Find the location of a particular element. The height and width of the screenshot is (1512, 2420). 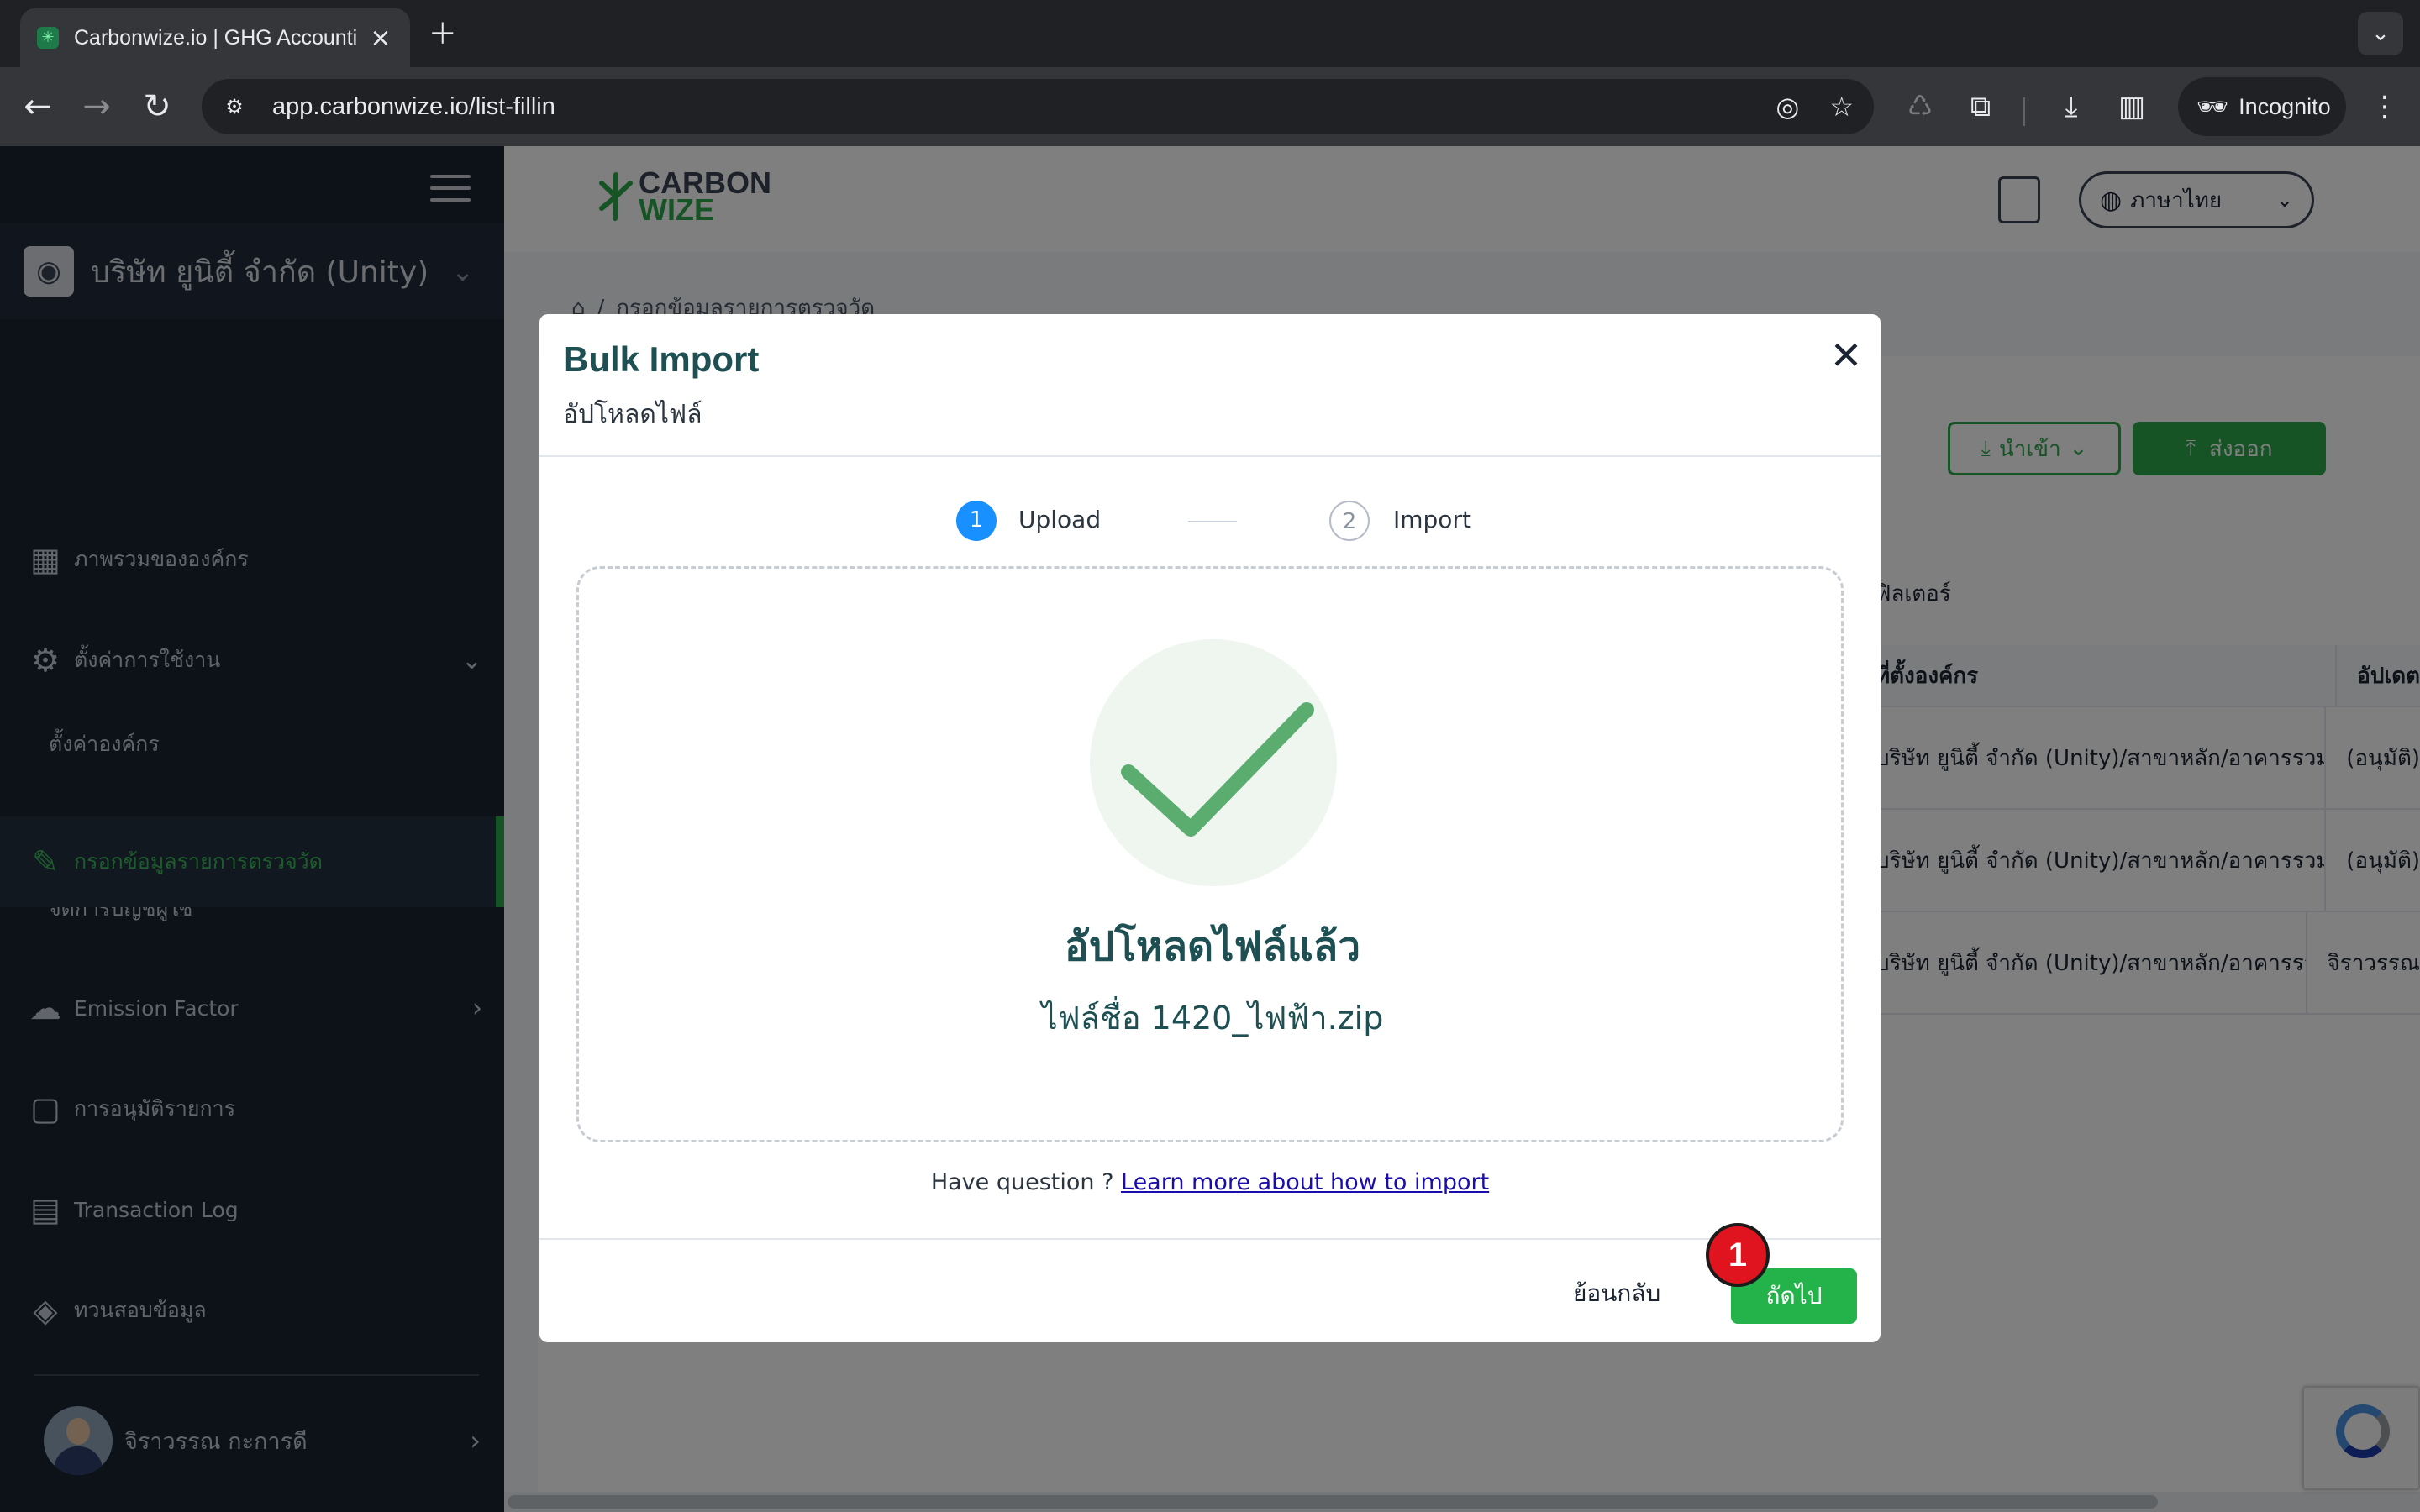

site-info-icon: ⚙ is located at coordinates (234, 106).